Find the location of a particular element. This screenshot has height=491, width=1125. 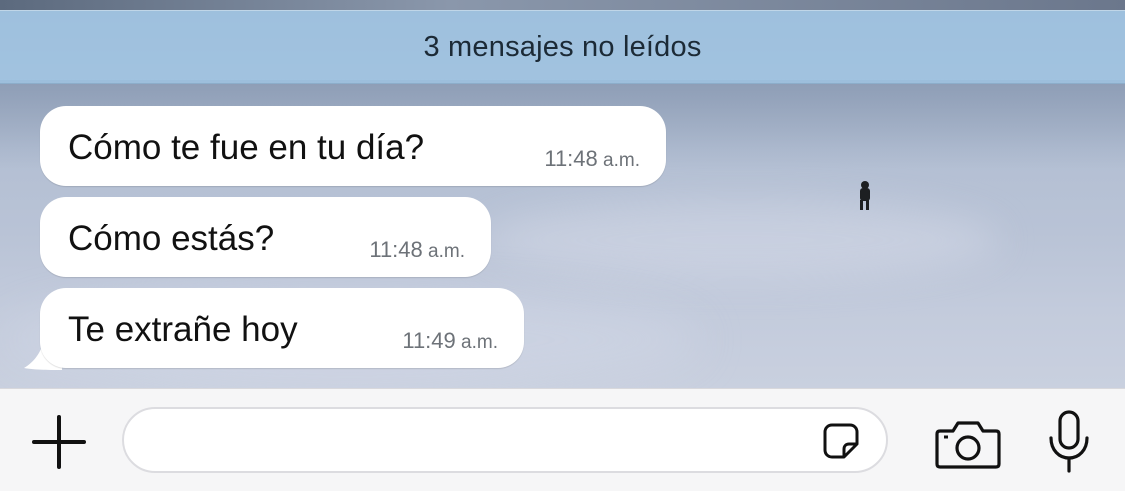

sticker-icon is located at coordinates (841, 441).